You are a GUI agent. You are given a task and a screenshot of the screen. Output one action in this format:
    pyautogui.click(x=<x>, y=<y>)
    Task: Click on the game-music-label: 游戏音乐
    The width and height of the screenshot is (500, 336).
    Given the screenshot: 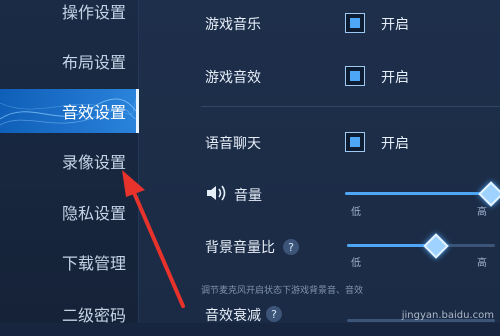 What is the action you would take?
    pyautogui.click(x=233, y=25)
    